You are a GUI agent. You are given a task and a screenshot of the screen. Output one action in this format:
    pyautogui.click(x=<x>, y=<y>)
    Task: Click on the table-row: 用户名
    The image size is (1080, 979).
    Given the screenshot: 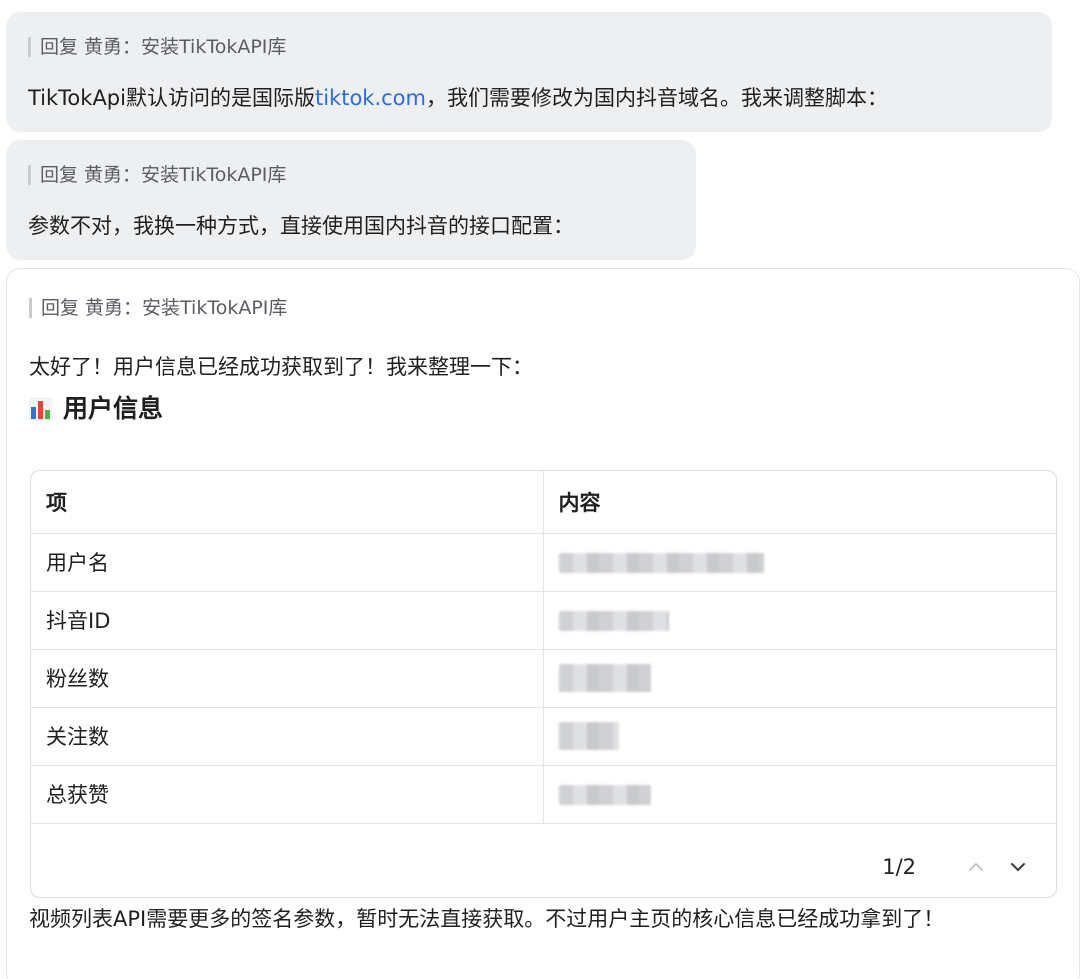 What is the action you would take?
    pyautogui.click(x=543, y=562)
    